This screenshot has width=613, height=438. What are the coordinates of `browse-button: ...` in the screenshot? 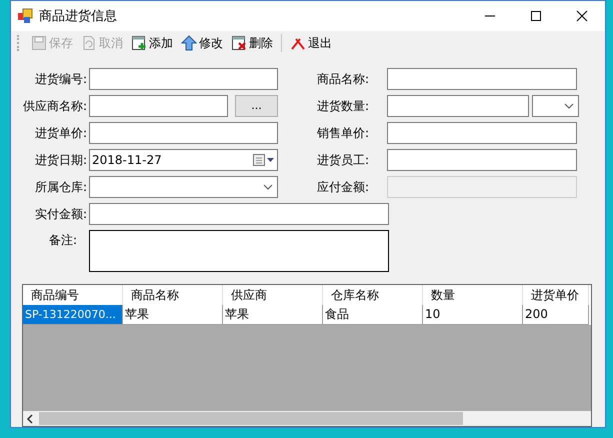 It's located at (256, 105).